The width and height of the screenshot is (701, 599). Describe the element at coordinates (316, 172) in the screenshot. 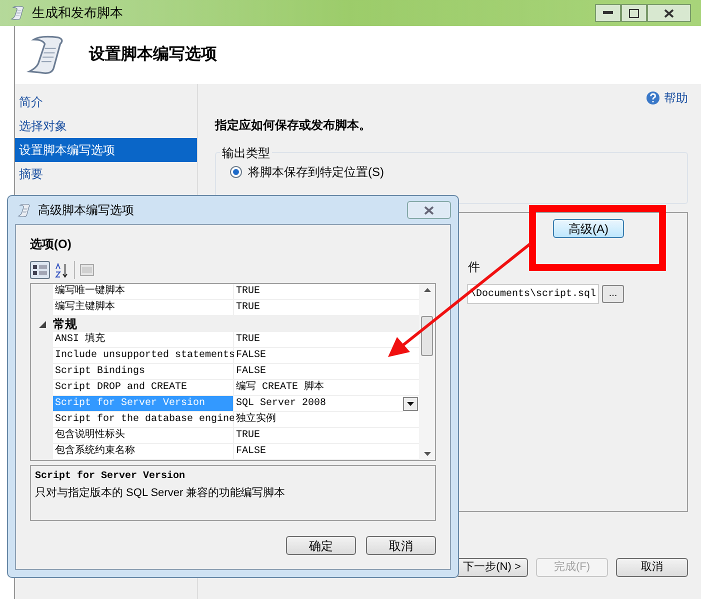

I see `radio-label: 将脚本保存到特定位置(S)` at that location.